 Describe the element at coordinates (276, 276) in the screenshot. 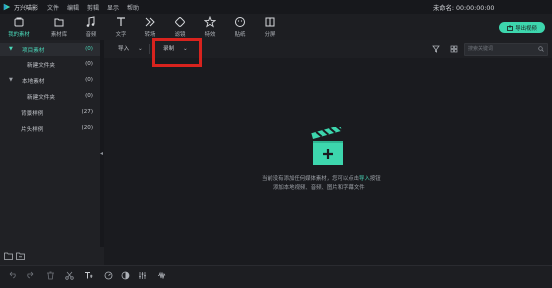

I see `timeline-toolbar` at that location.